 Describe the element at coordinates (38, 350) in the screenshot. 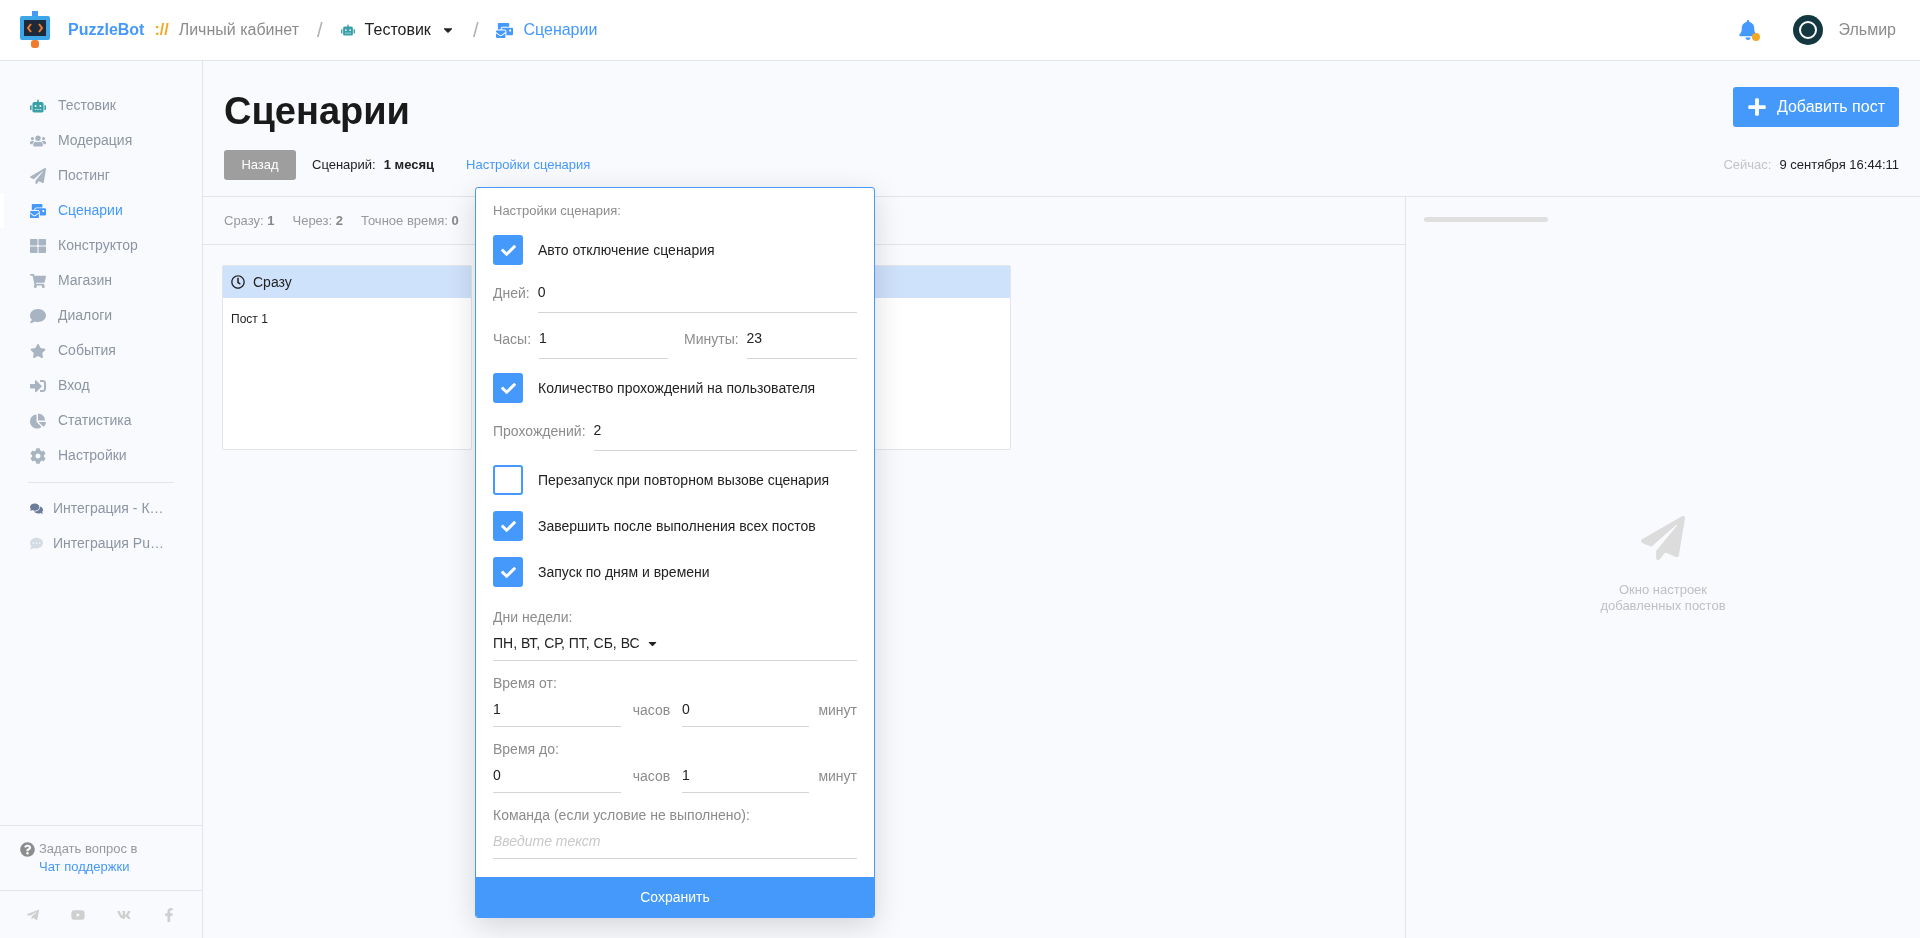

I see `star-icon` at that location.